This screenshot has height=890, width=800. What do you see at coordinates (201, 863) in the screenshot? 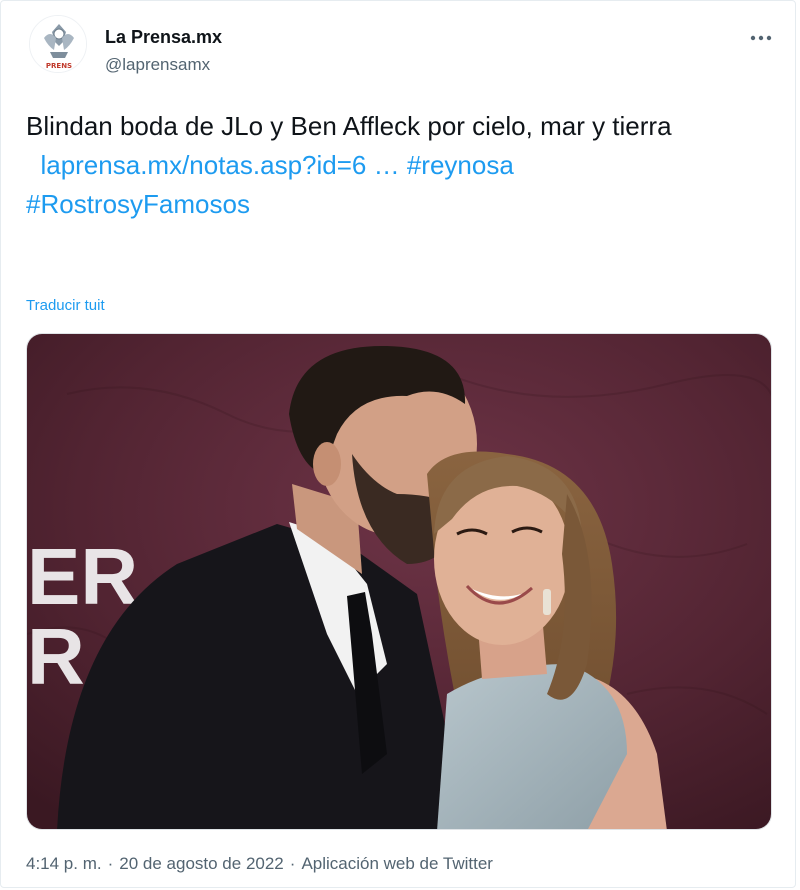
I see `tweet-date: 20 de agosto de 2022` at bounding box center [201, 863].